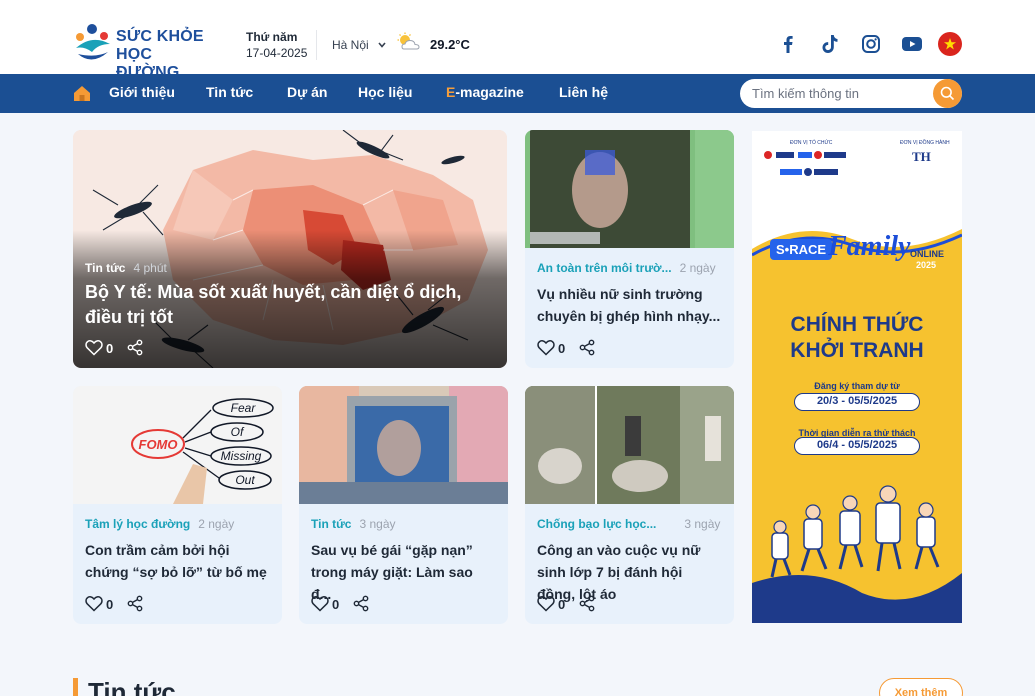 The width and height of the screenshot is (1035, 696). I want to click on ad-headline-line2: KHỞI TRANH, so click(857, 350).